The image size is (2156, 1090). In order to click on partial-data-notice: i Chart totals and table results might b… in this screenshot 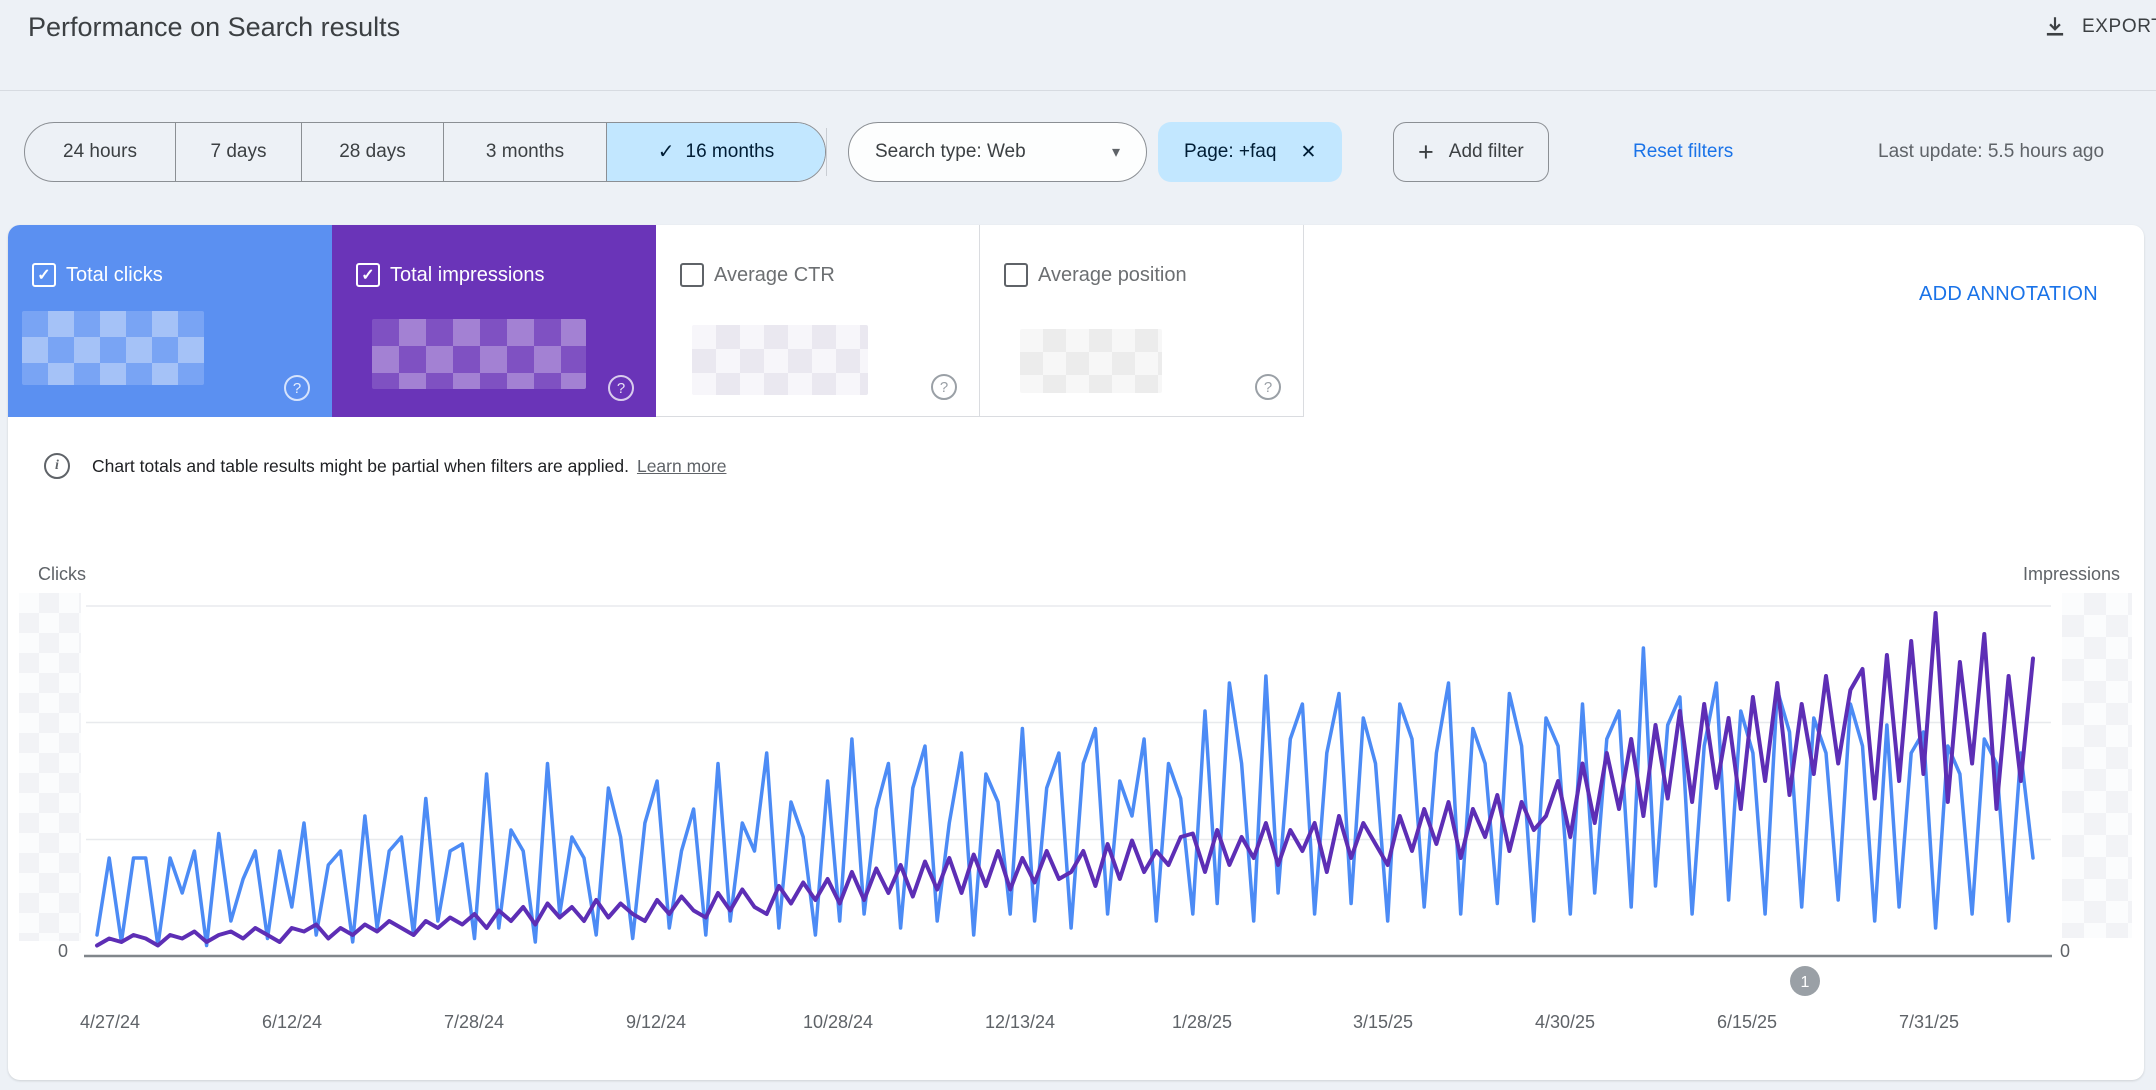, I will do `click(385, 466)`.